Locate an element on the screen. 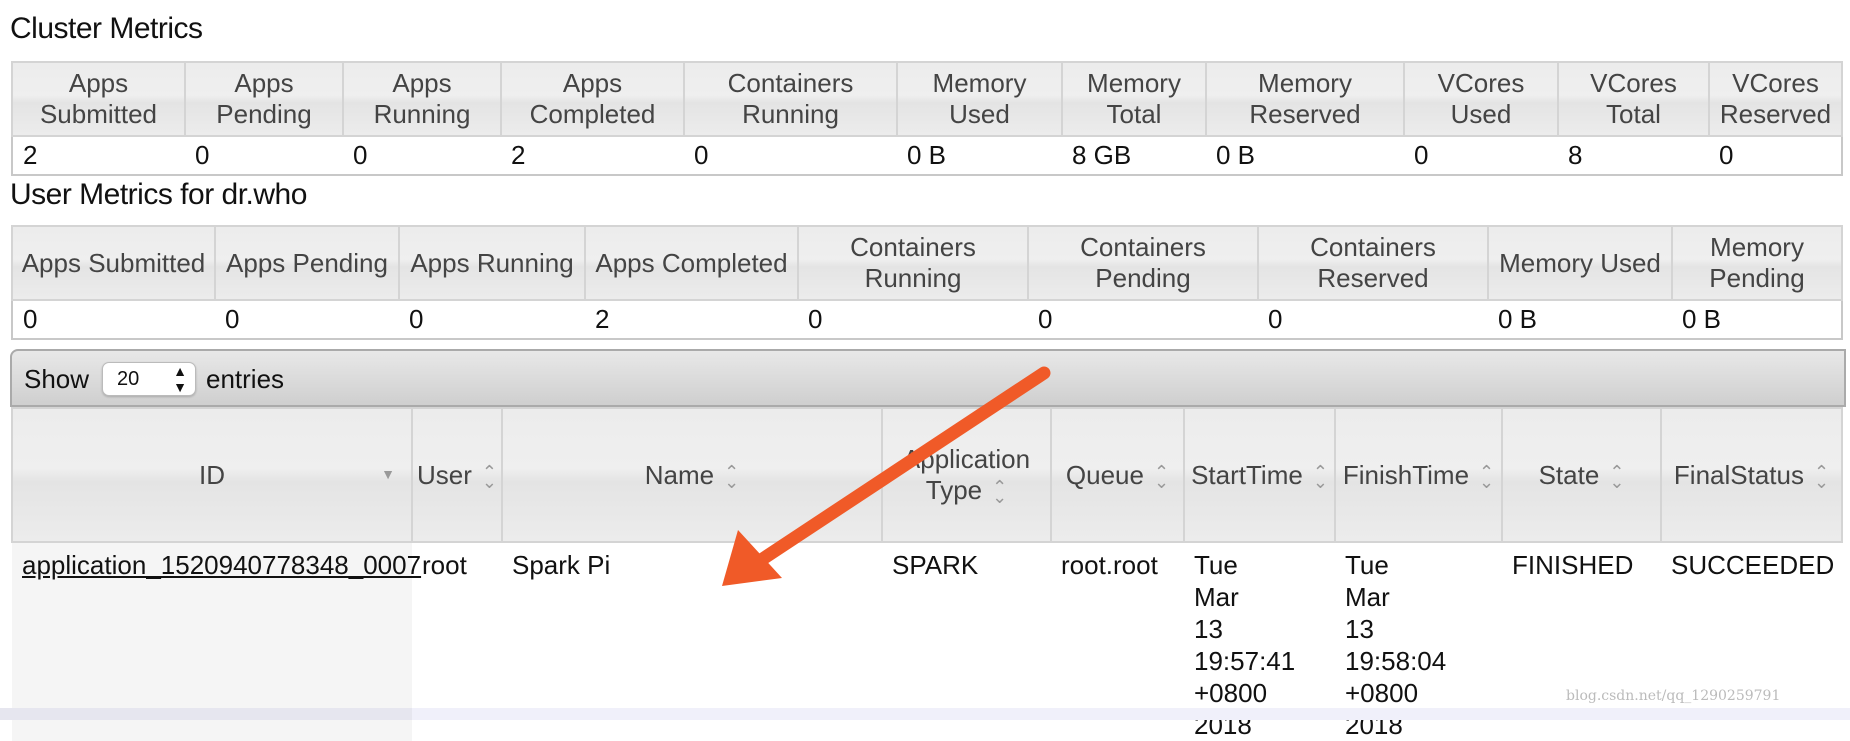  column-header-queue: Queue ⌃ ⌄ is located at coordinates (1117, 475).